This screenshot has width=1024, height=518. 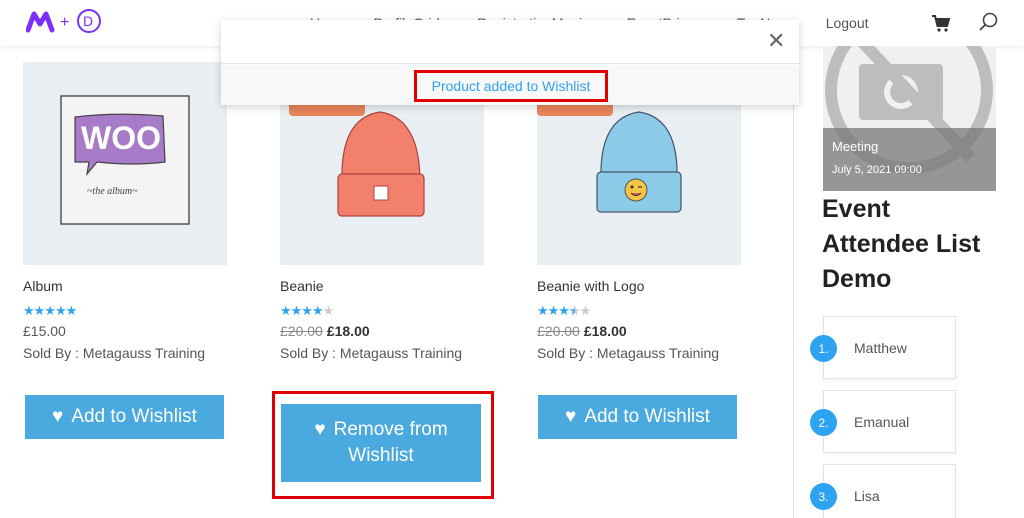 I want to click on attendee-name: Emanual, so click(x=882, y=422).